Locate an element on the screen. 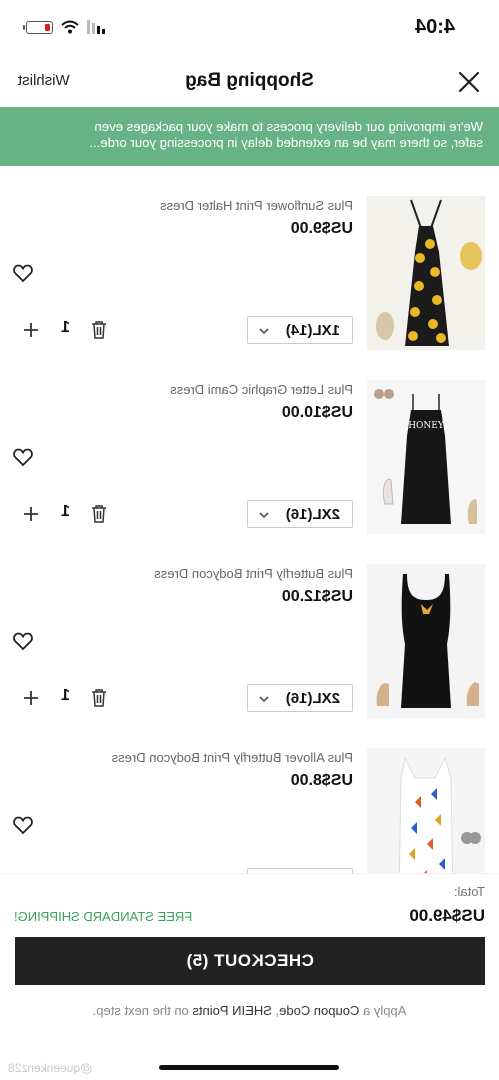 Image resolution: width=499 pixels, height=1080 pixels. checkout-button: CHECKOUT (5) is located at coordinates (250, 961).